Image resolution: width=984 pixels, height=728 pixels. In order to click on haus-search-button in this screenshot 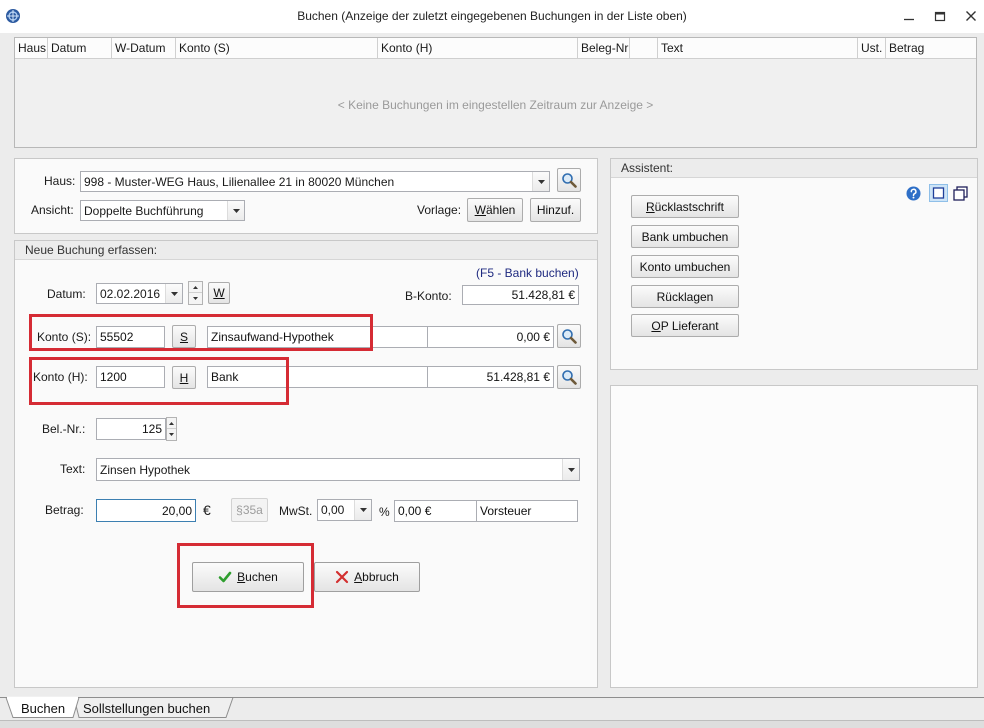, I will do `click(569, 180)`.